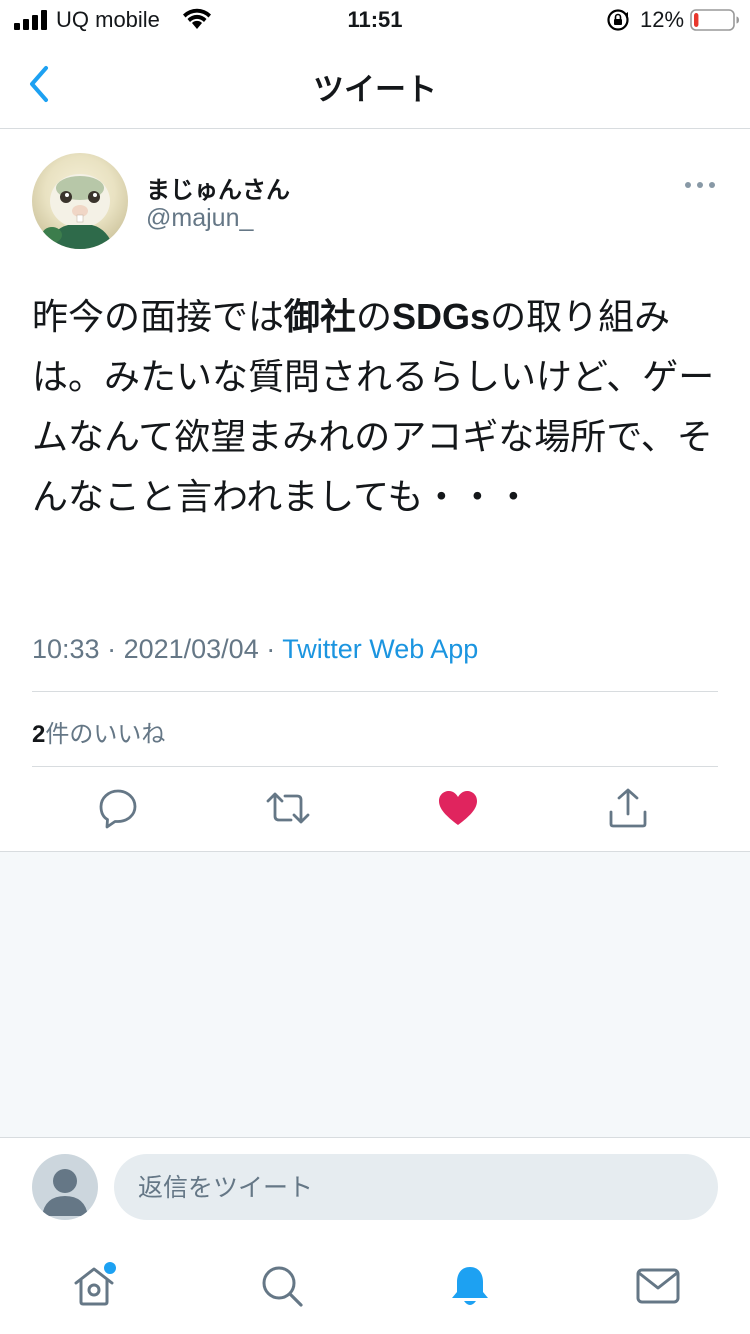 The width and height of the screenshot is (750, 1334). What do you see at coordinates (197, 18) in the screenshot?
I see `wifi-icon` at bounding box center [197, 18].